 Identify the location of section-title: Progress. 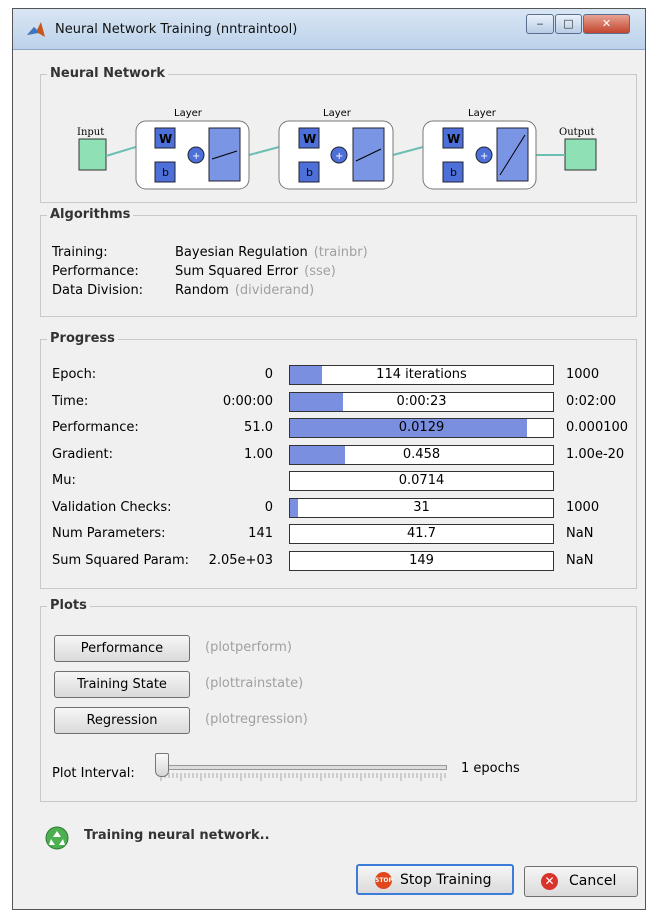
(82, 338).